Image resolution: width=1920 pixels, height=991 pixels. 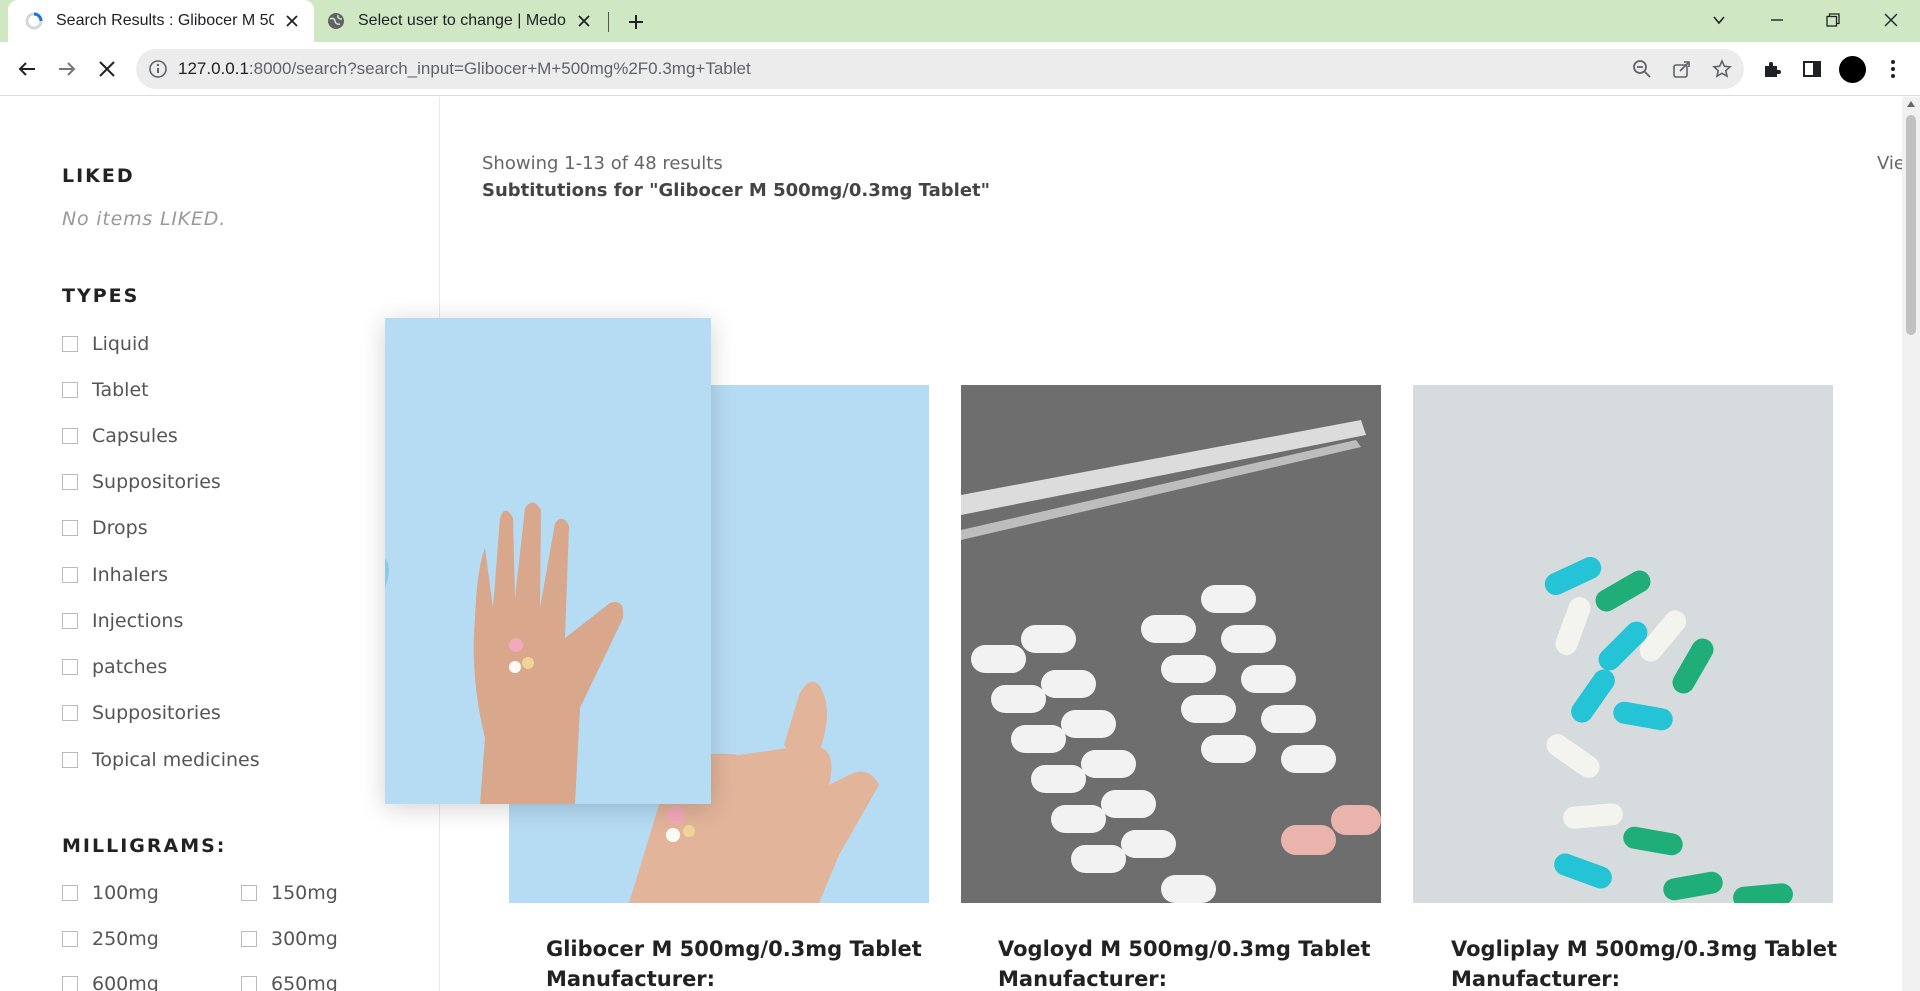 What do you see at coordinates (1184, 949) in the screenshot?
I see `product-name: Vogloyd M 500mg/0.3mg Tablet` at bounding box center [1184, 949].